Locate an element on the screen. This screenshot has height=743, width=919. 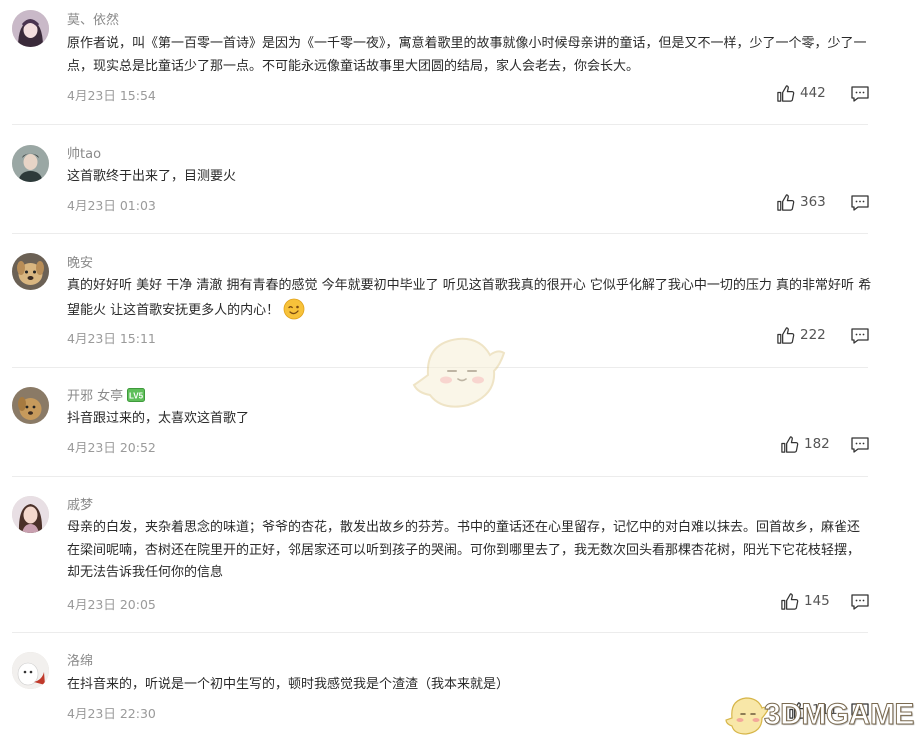
wink-emoji-icon is located at coordinates (294, 308).